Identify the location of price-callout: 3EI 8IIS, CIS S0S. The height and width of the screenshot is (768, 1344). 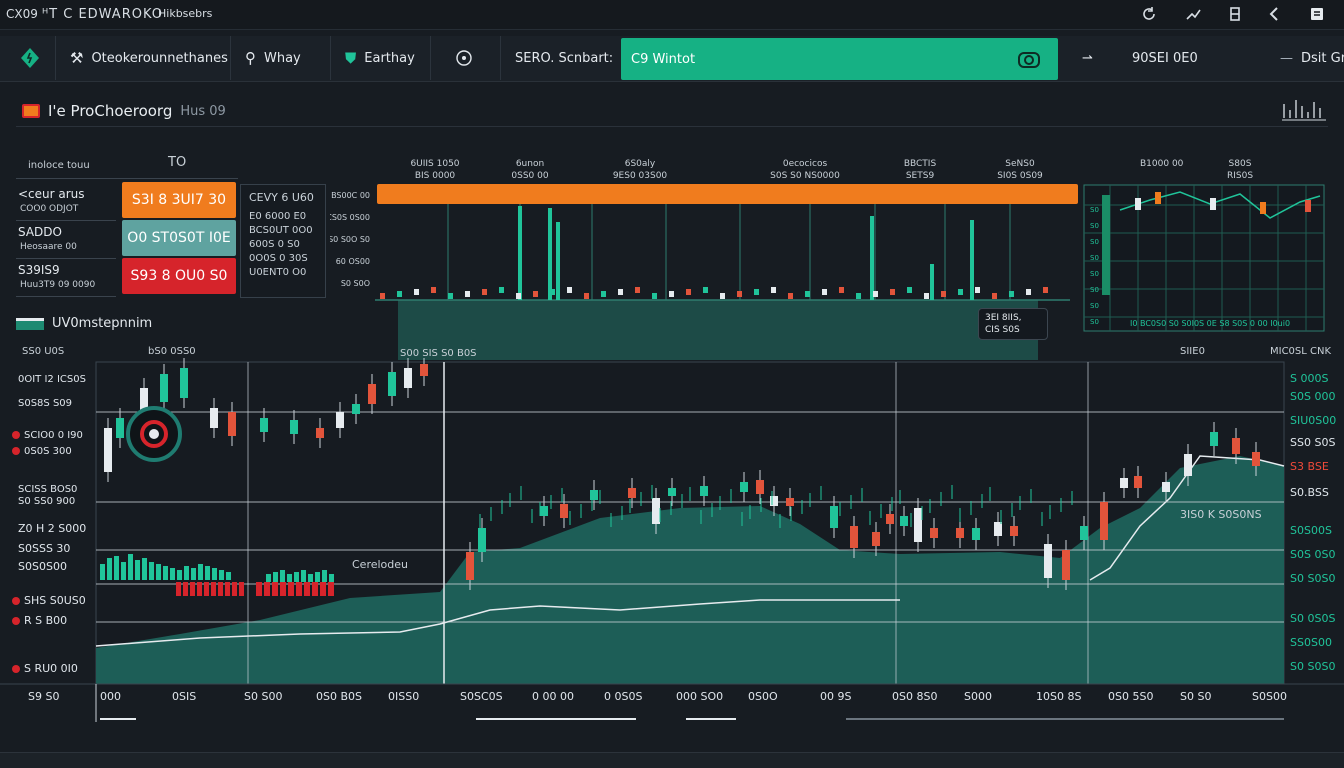
(1013, 324).